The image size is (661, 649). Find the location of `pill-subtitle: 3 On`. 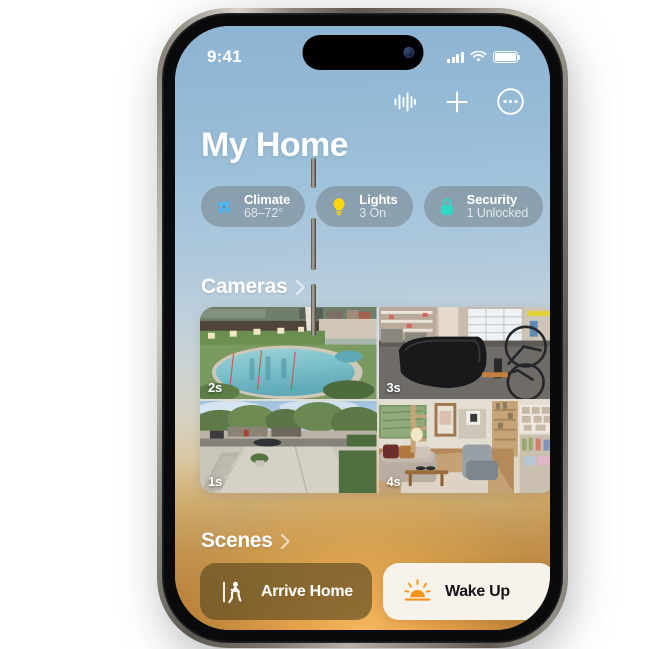

pill-subtitle: 3 On is located at coordinates (378, 214).